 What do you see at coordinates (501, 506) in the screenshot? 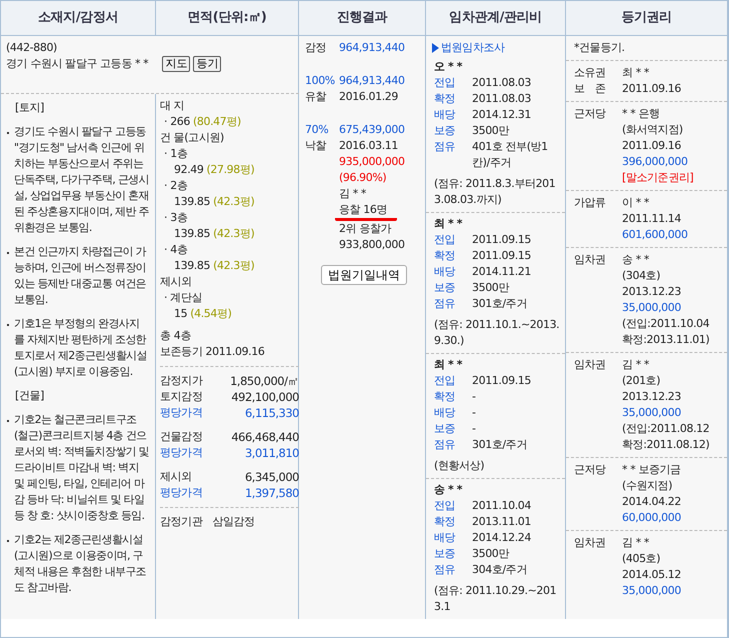
I see `field-value: 2011.10.04` at bounding box center [501, 506].